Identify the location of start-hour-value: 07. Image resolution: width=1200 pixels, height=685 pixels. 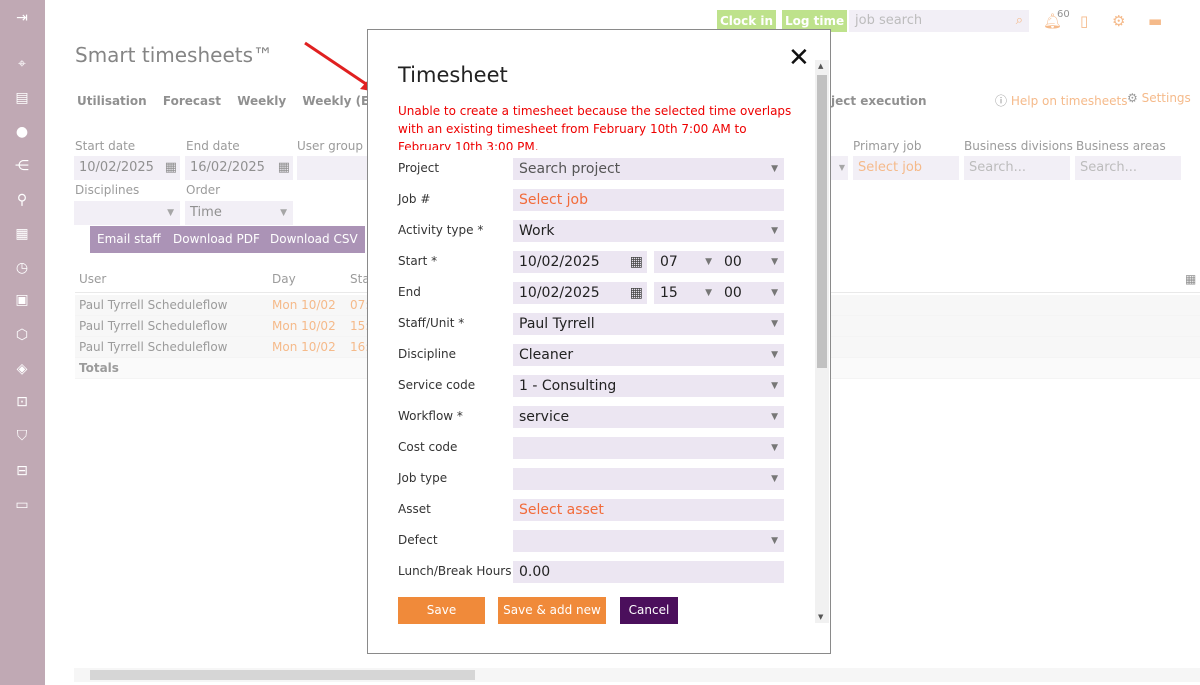
(669, 262).